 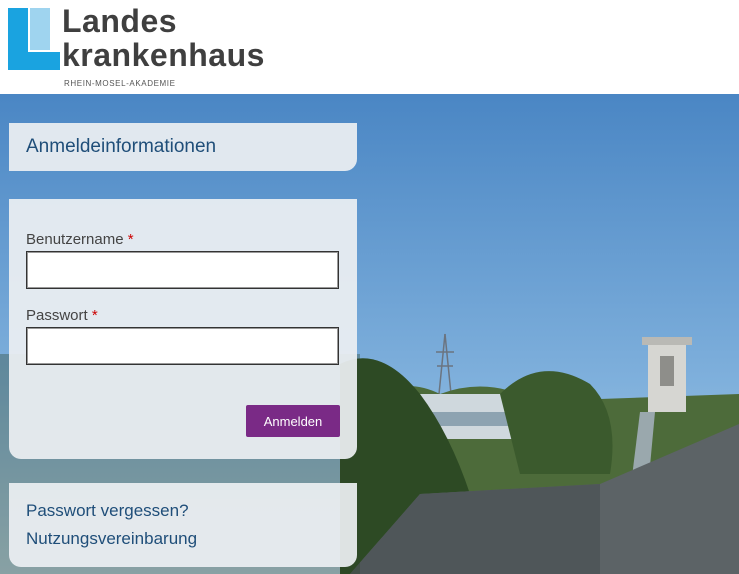 I want to click on password-label: Passwort *, so click(x=62, y=315).